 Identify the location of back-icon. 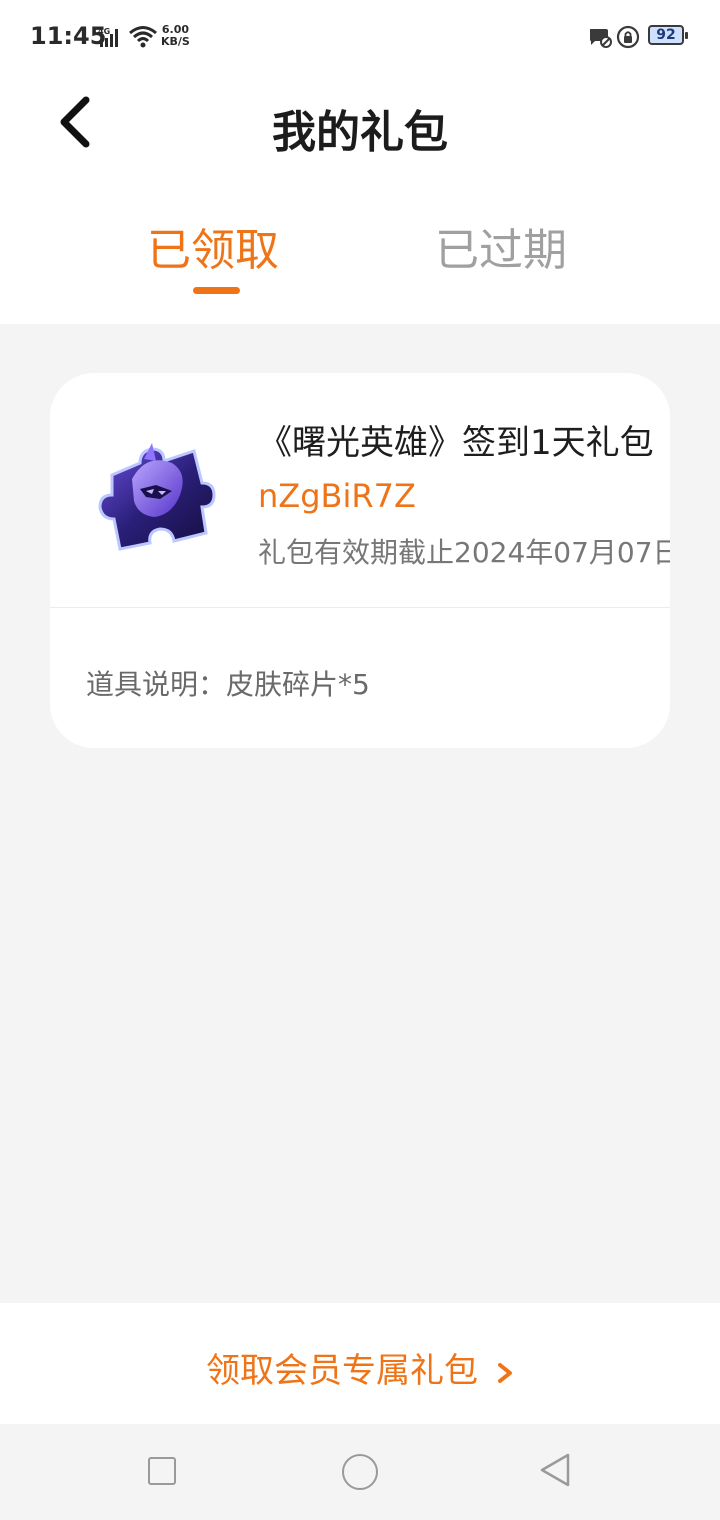
(555, 1470).